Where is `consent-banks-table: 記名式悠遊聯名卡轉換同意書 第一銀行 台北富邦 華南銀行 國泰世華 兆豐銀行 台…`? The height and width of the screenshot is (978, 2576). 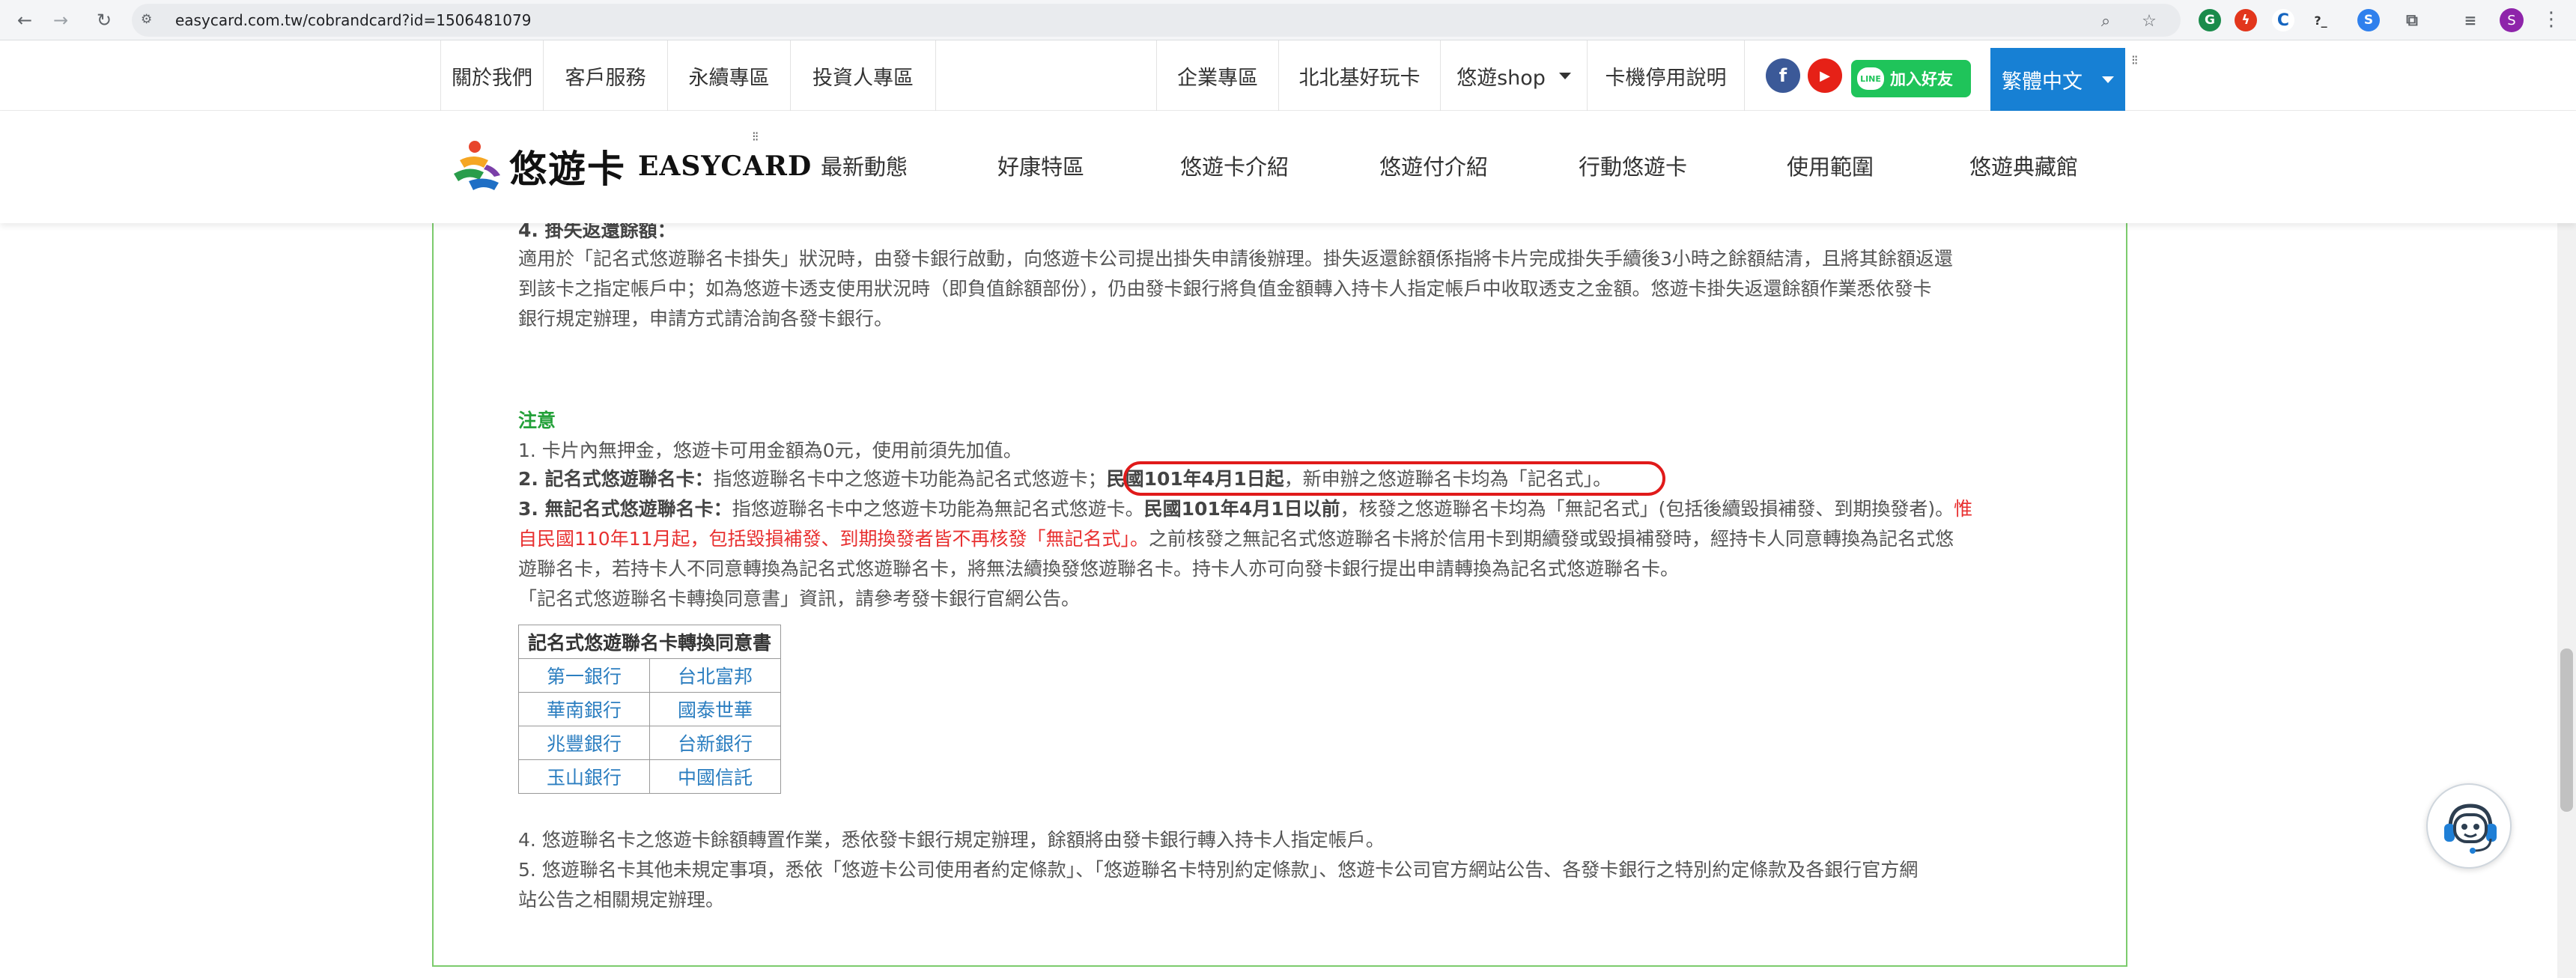 consent-banks-table: 記名式悠遊聯名卡轉換同意書 第一銀行 台北富邦 華南銀行 國泰世華 兆豐銀行 台… is located at coordinates (649, 709).